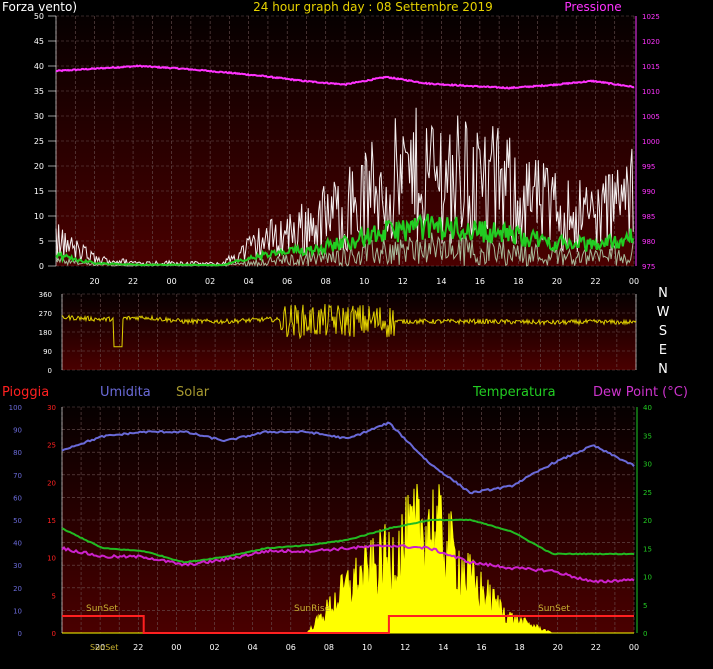  Describe the element at coordinates (39, 166) in the screenshot. I see `wind-tick-label: 20` at that location.